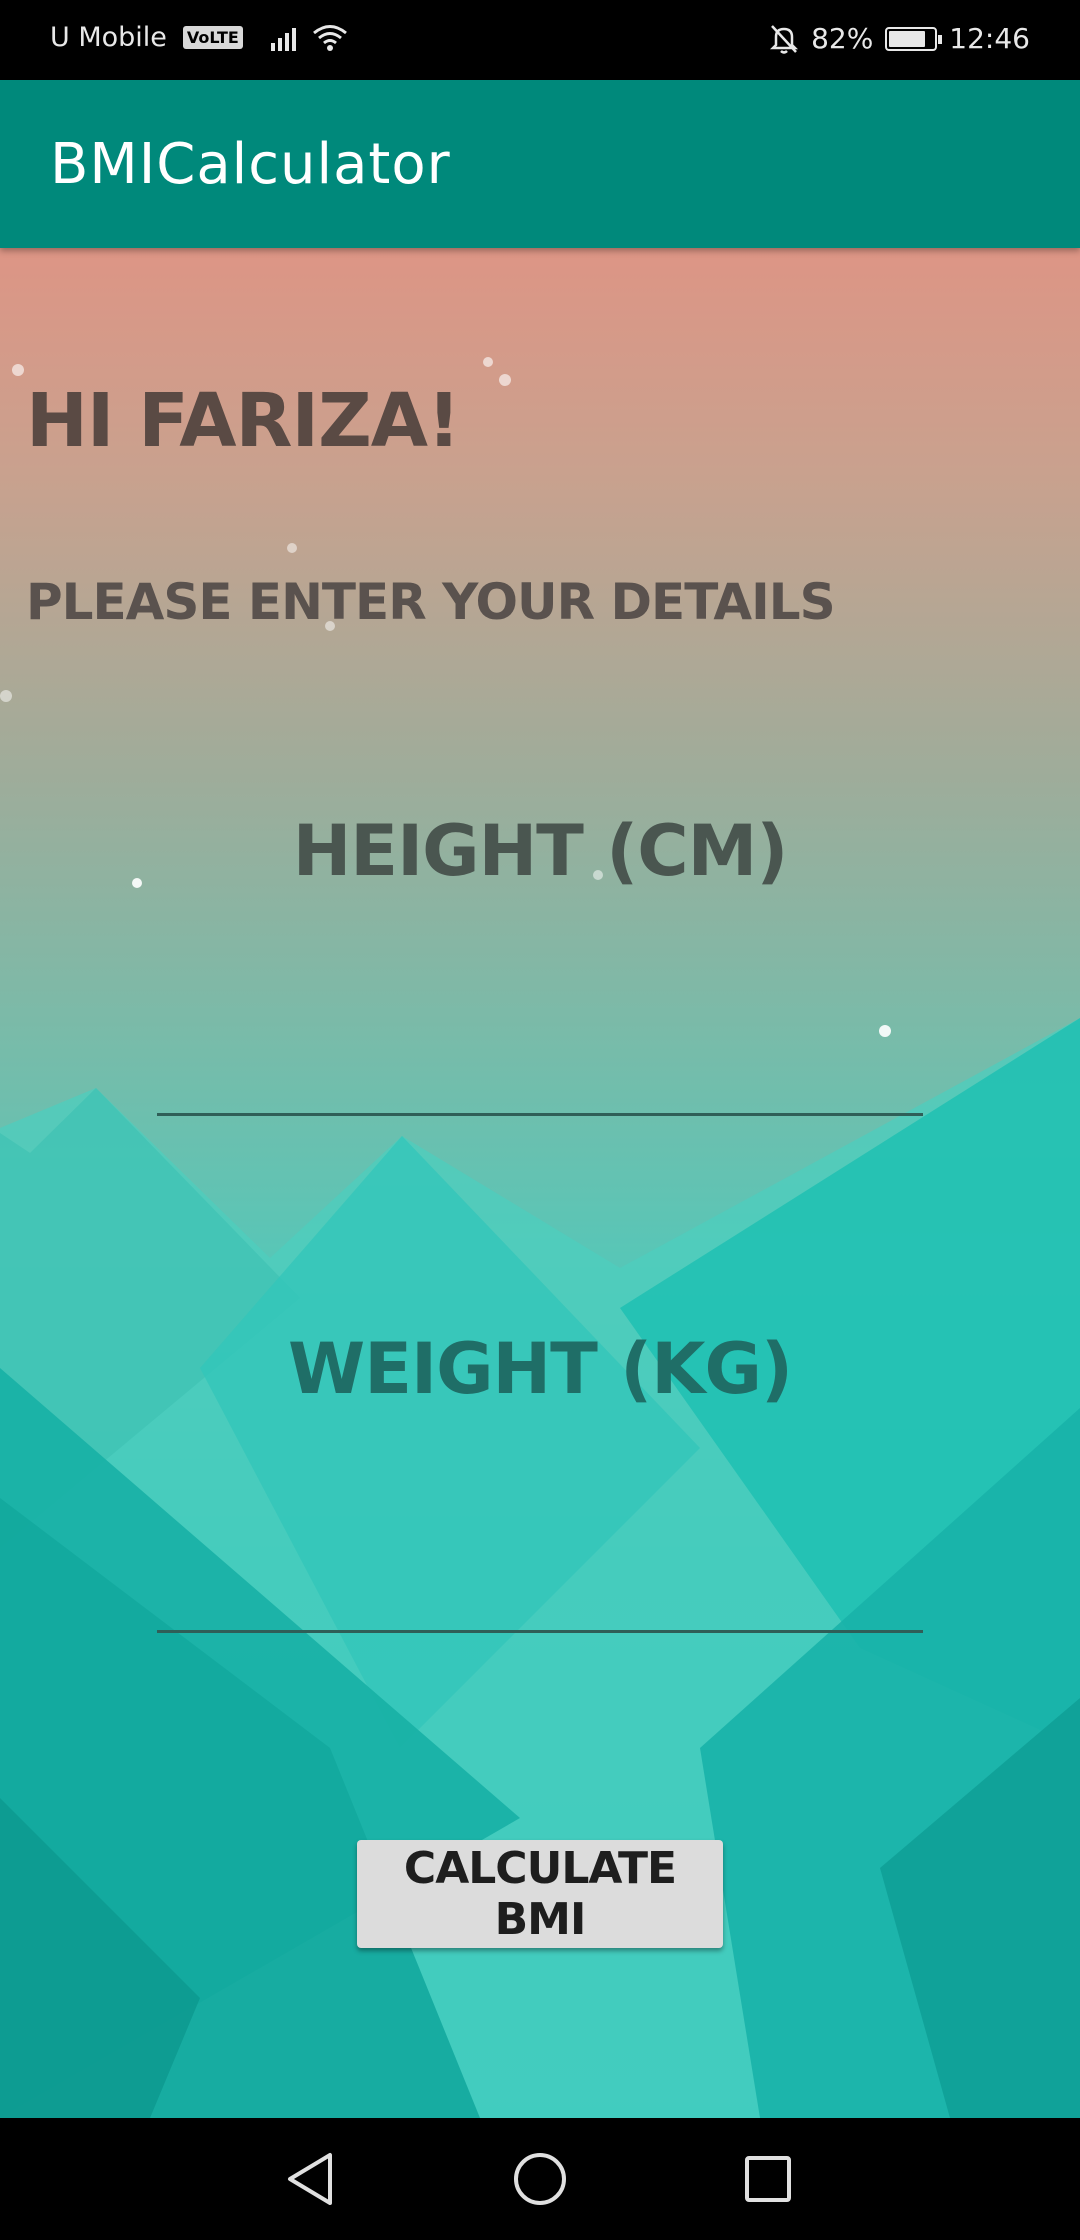  What do you see at coordinates (243, 421) in the screenshot?
I see `greeting-text: HI FARIZA!` at bounding box center [243, 421].